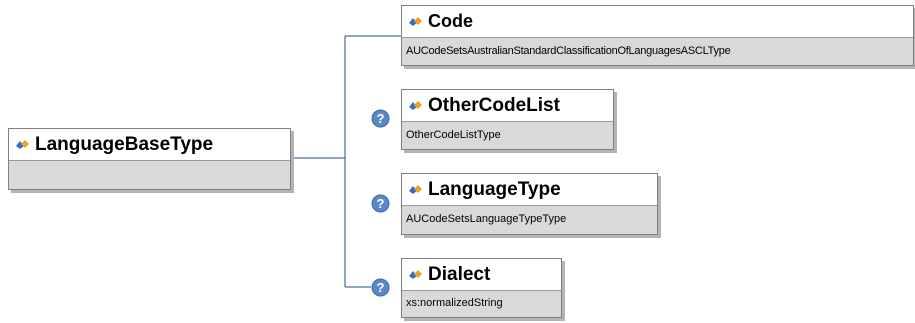 Image resolution: width=915 pixels, height=323 pixels. Describe the element at coordinates (494, 189) in the screenshot. I see `element-name-languagetype: LanguageType` at that location.